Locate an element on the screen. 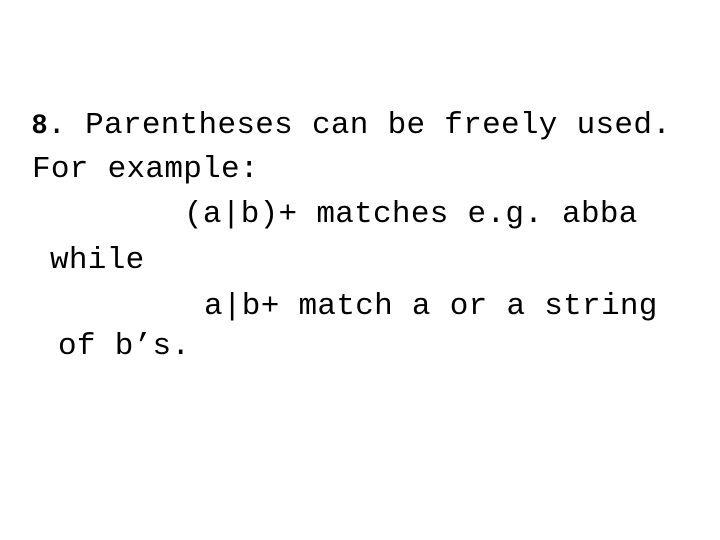 Image resolution: width=720 pixels, height=540 pixels. rule-heading: 8. Parentheses can be freely used. is located at coordinates (351, 125).